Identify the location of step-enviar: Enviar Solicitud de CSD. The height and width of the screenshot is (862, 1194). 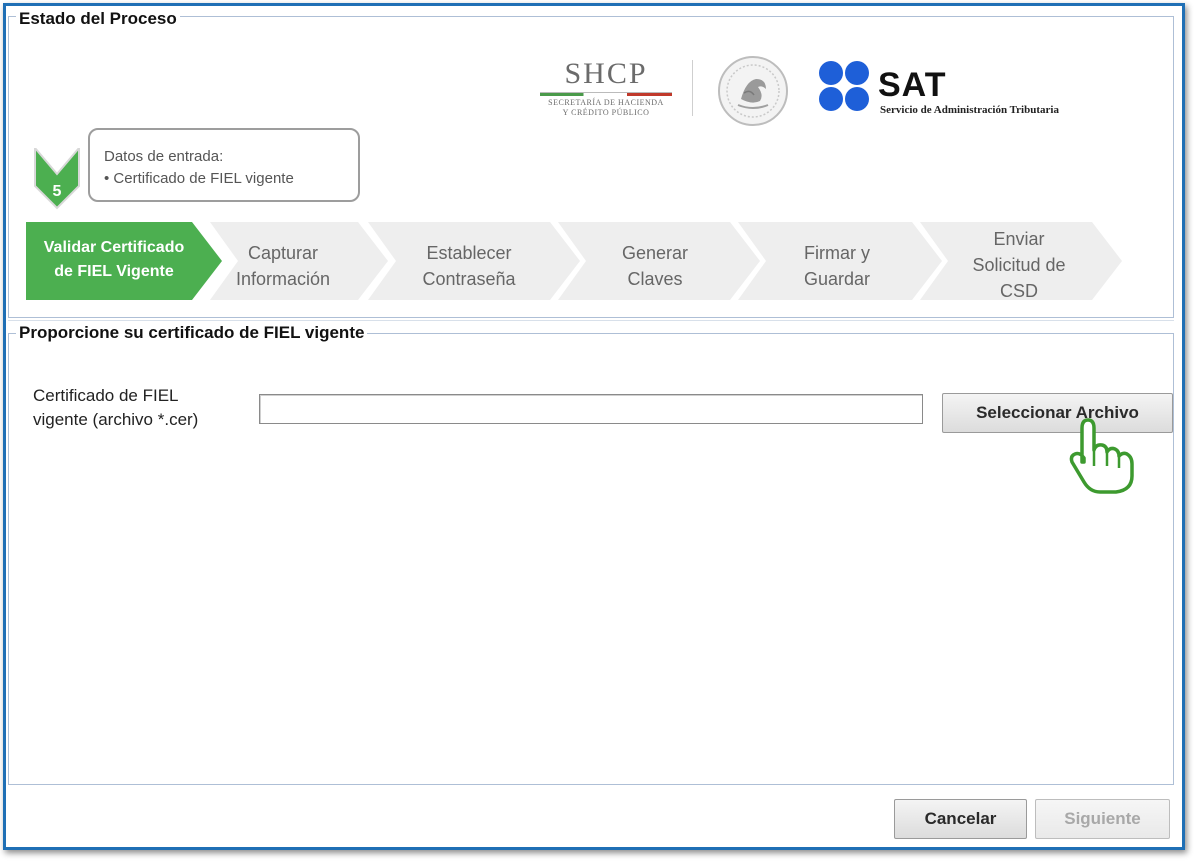
(1019, 265).